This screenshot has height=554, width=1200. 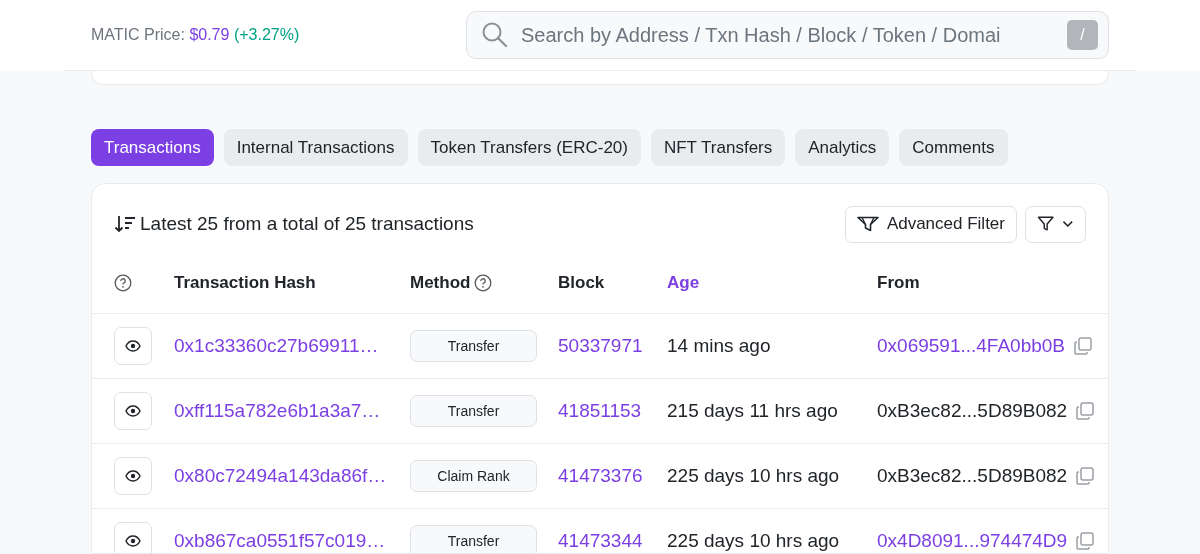 What do you see at coordinates (719, 345) in the screenshot?
I see `age-text: 14 mins ago` at bounding box center [719, 345].